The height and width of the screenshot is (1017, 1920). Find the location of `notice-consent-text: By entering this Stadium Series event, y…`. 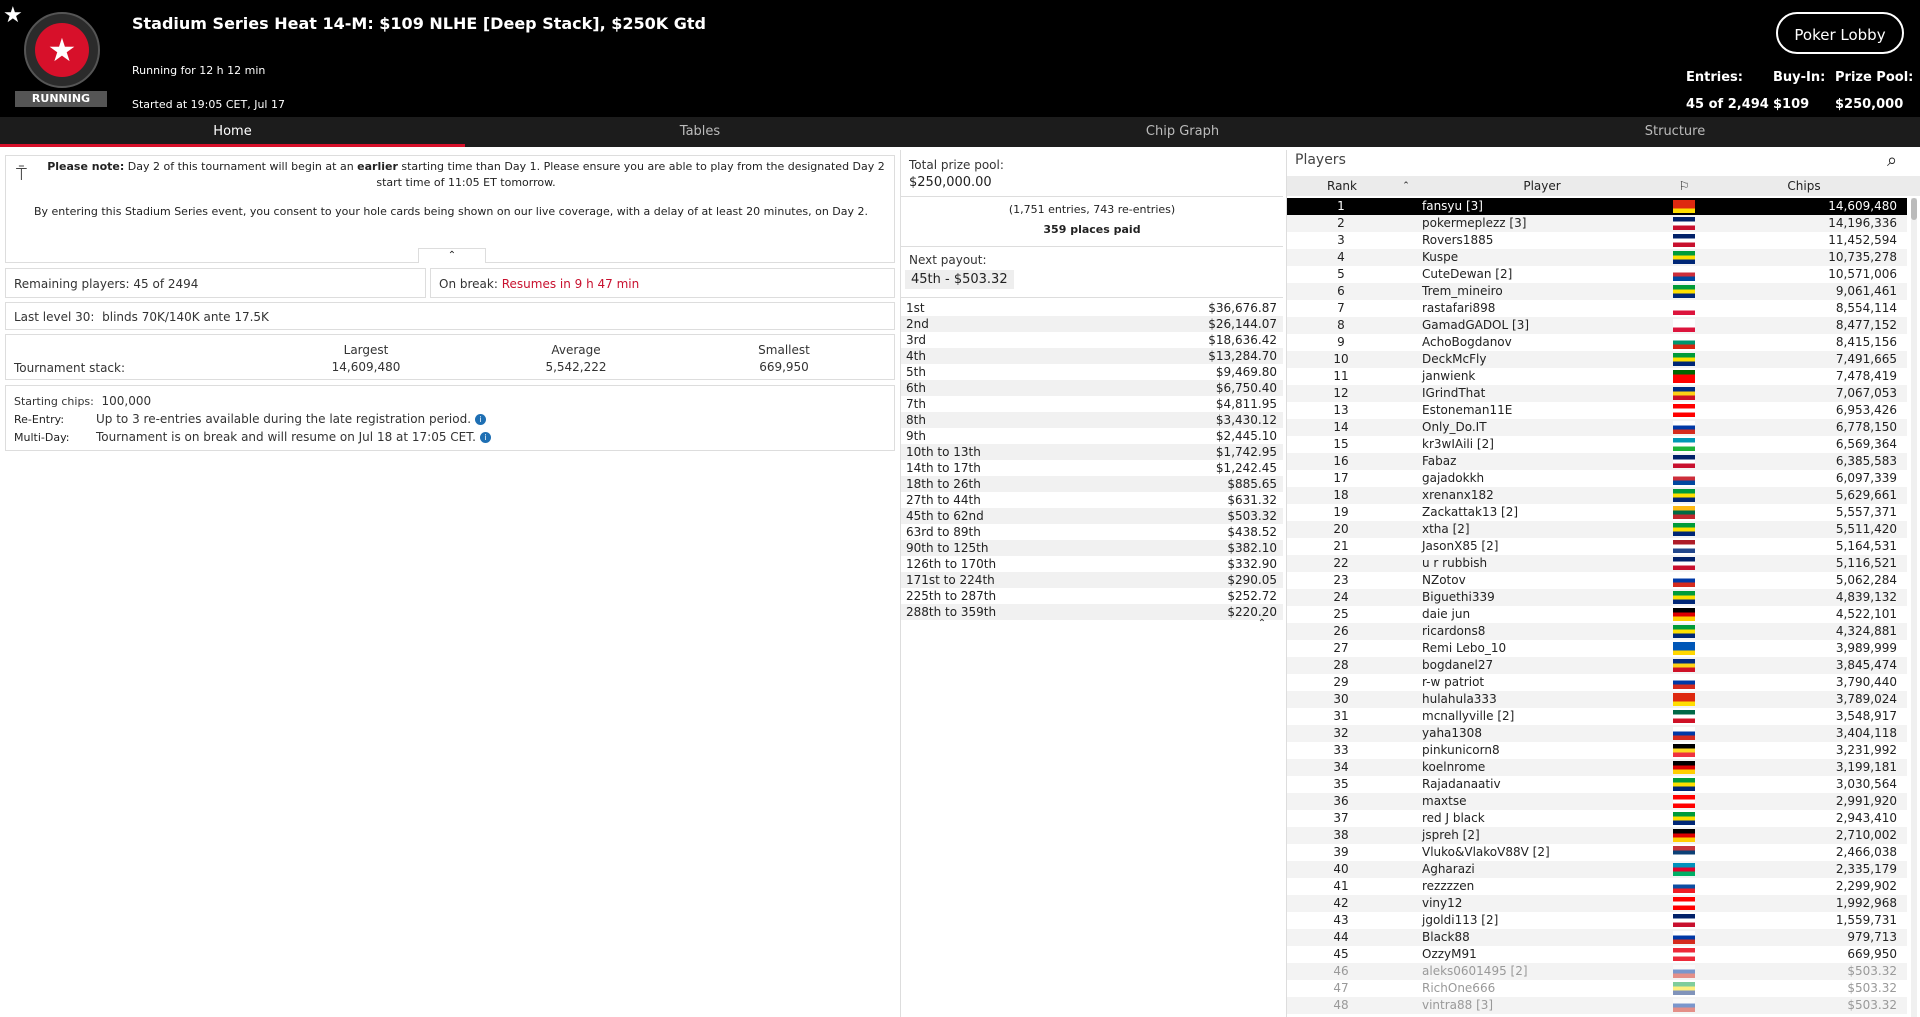

notice-consent-text: By entering this Stadium Series event, y… is located at coordinates (451, 211).